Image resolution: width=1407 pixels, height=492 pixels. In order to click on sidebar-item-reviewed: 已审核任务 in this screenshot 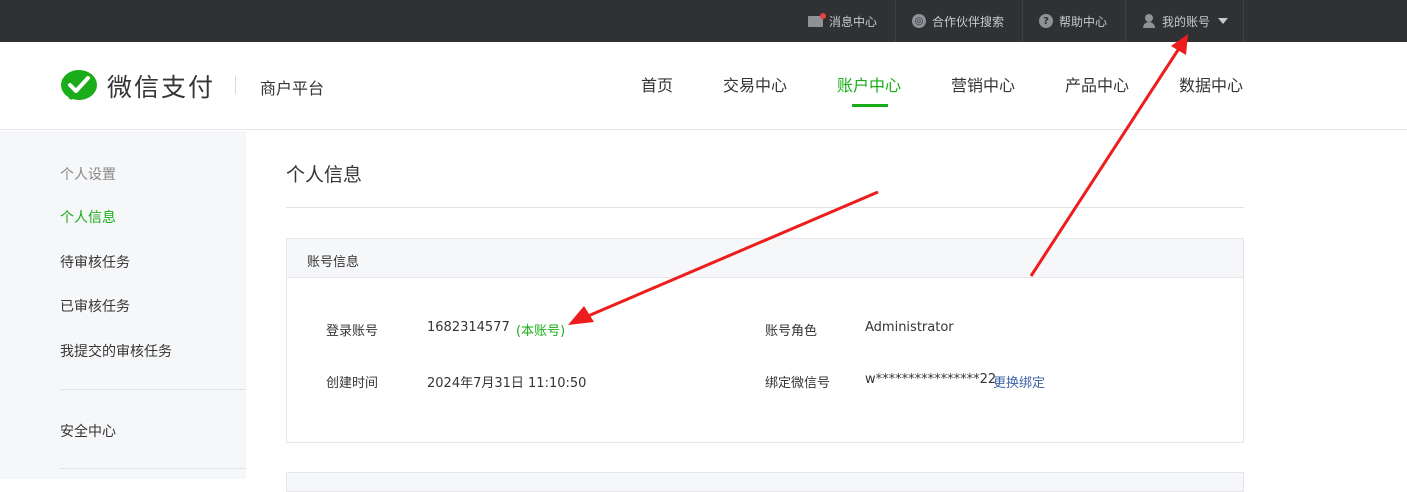, I will do `click(95, 306)`.